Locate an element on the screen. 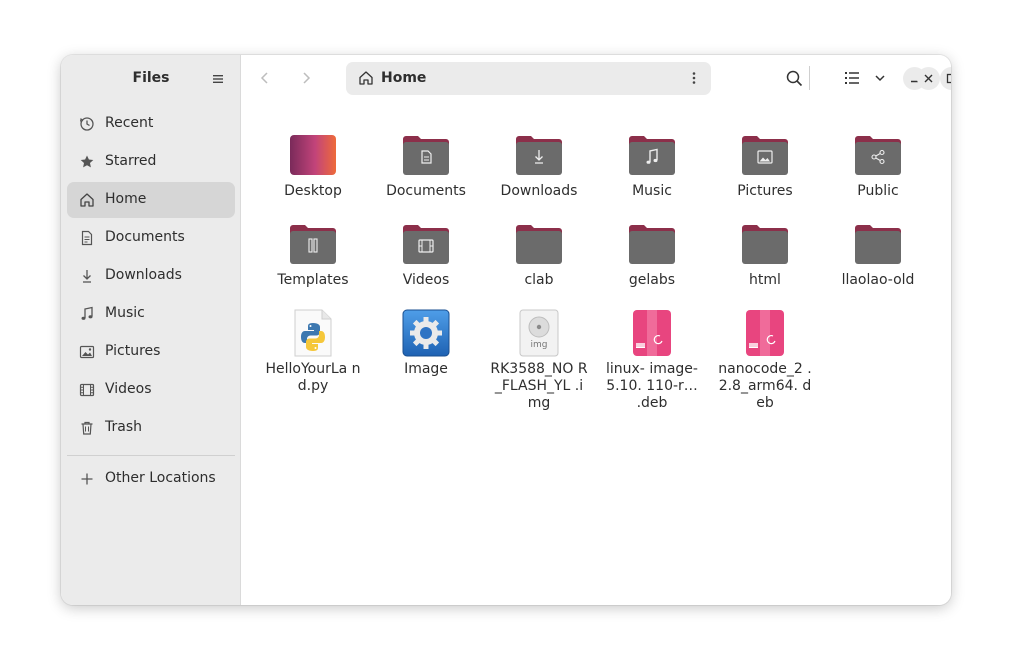 Image resolution: width=1012 pixels, height=672 pixels. trash-icon is located at coordinates (87, 428).